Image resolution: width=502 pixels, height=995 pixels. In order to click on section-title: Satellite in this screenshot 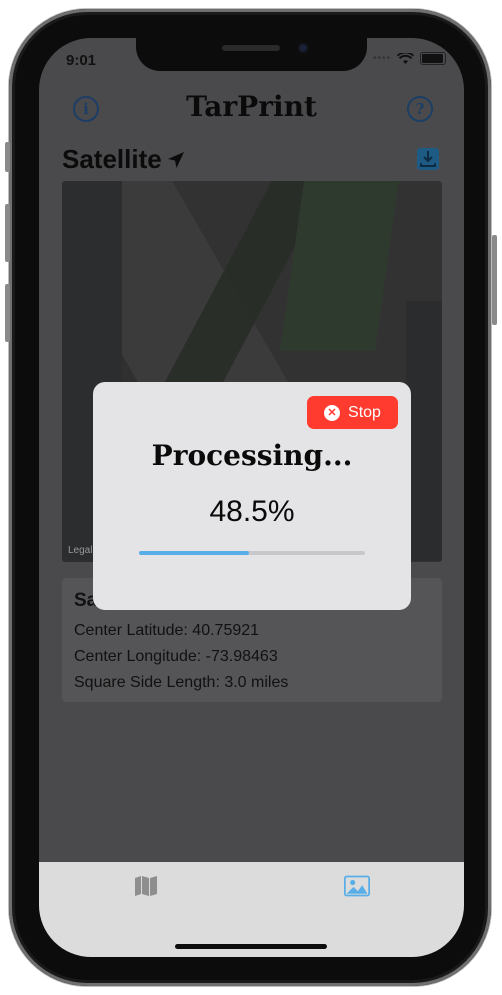, I will do `click(124, 159)`.